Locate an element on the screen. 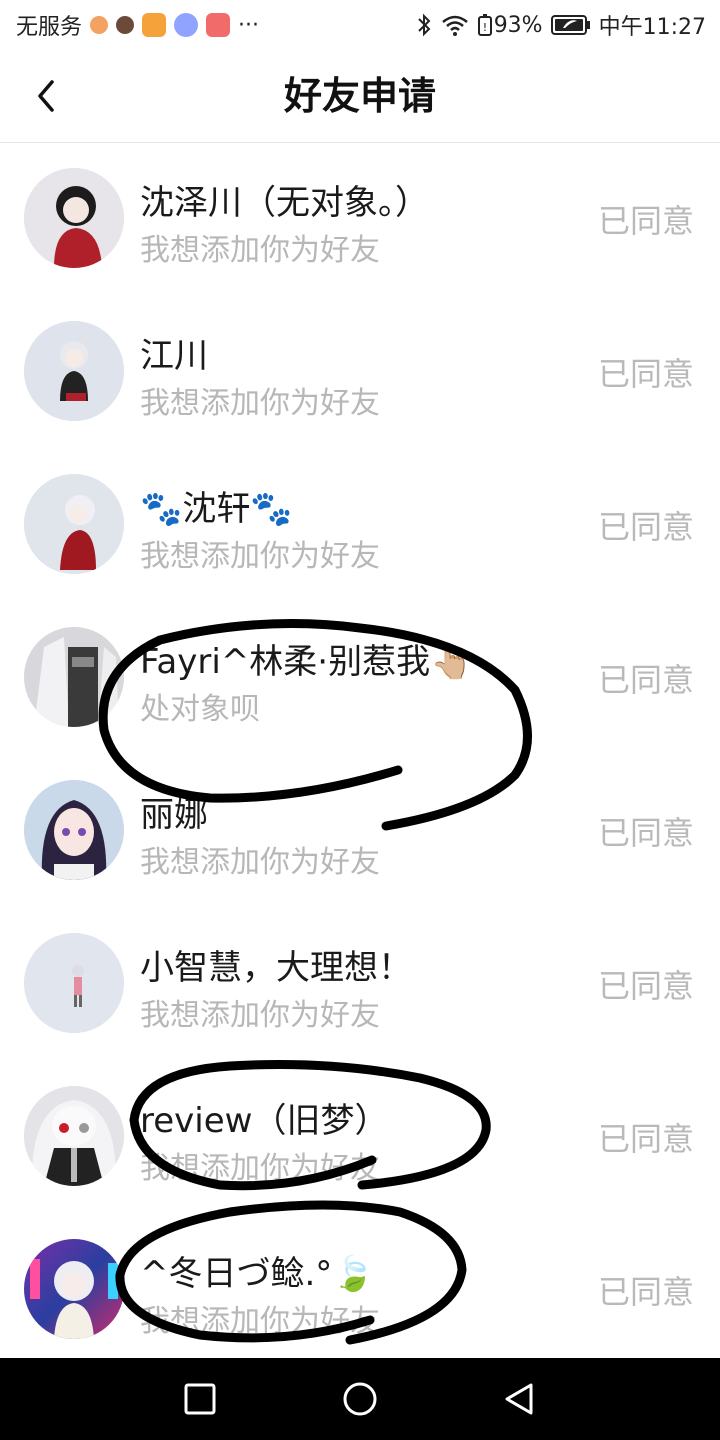  header-bar: 好友申请 is located at coordinates (360, 96).